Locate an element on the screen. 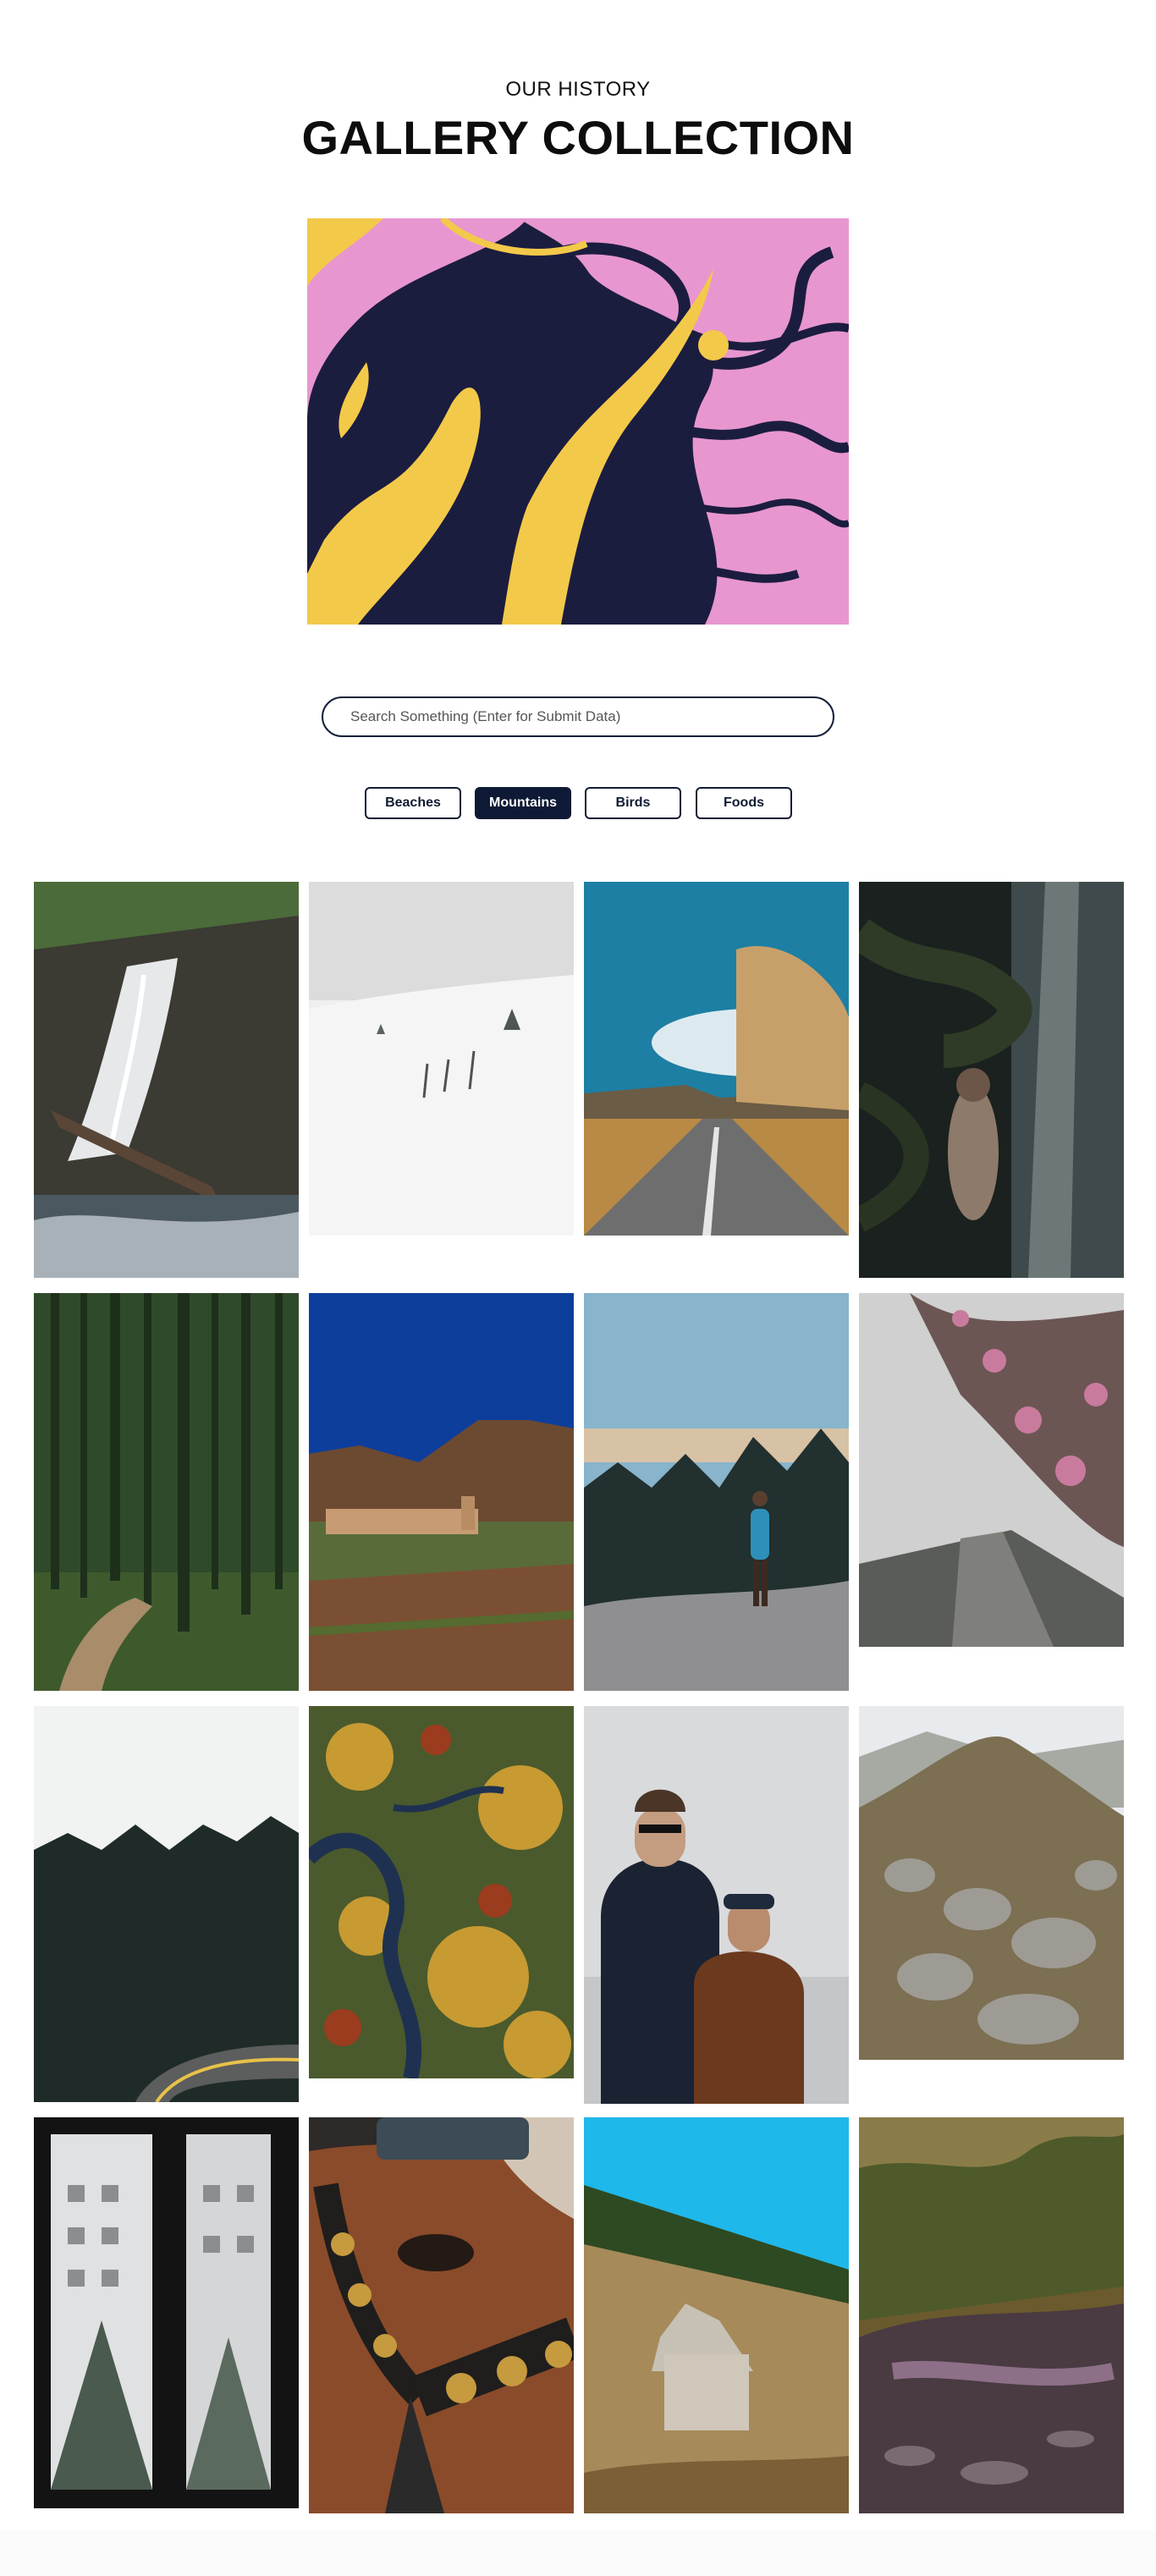 This screenshot has height=2576, width=1156. gallery-image-forest-stream is located at coordinates (991, 2315).